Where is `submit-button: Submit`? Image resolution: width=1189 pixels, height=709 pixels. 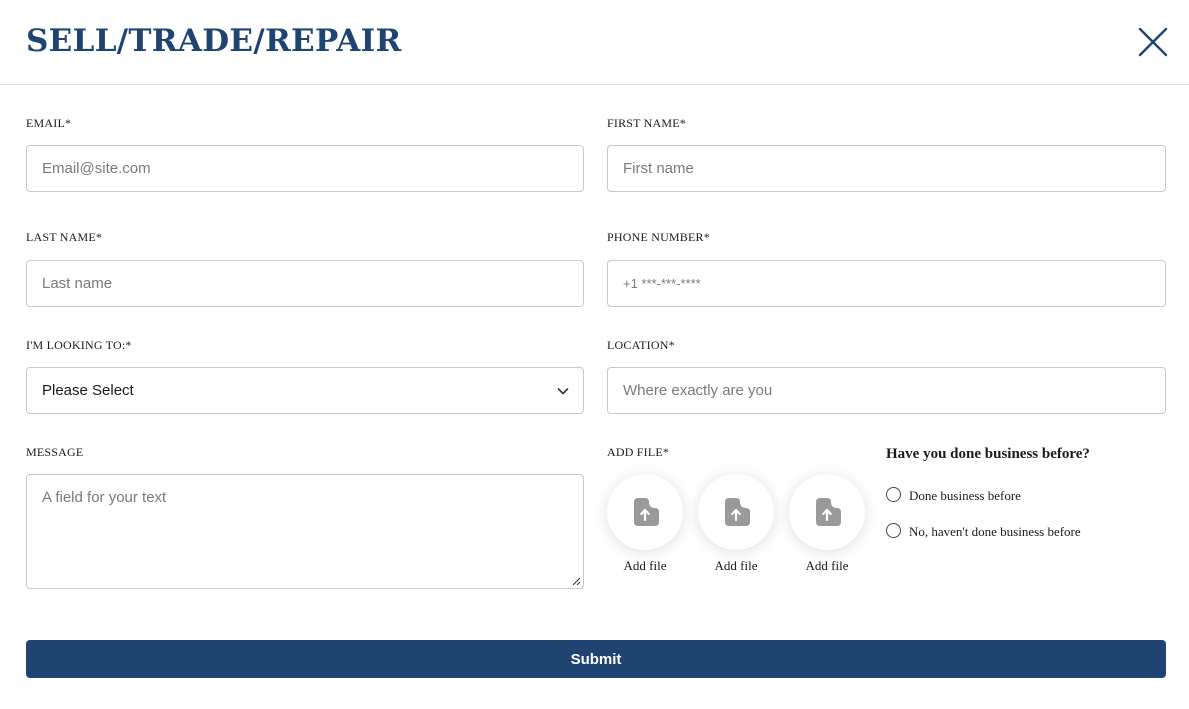 submit-button: Submit is located at coordinates (596, 659).